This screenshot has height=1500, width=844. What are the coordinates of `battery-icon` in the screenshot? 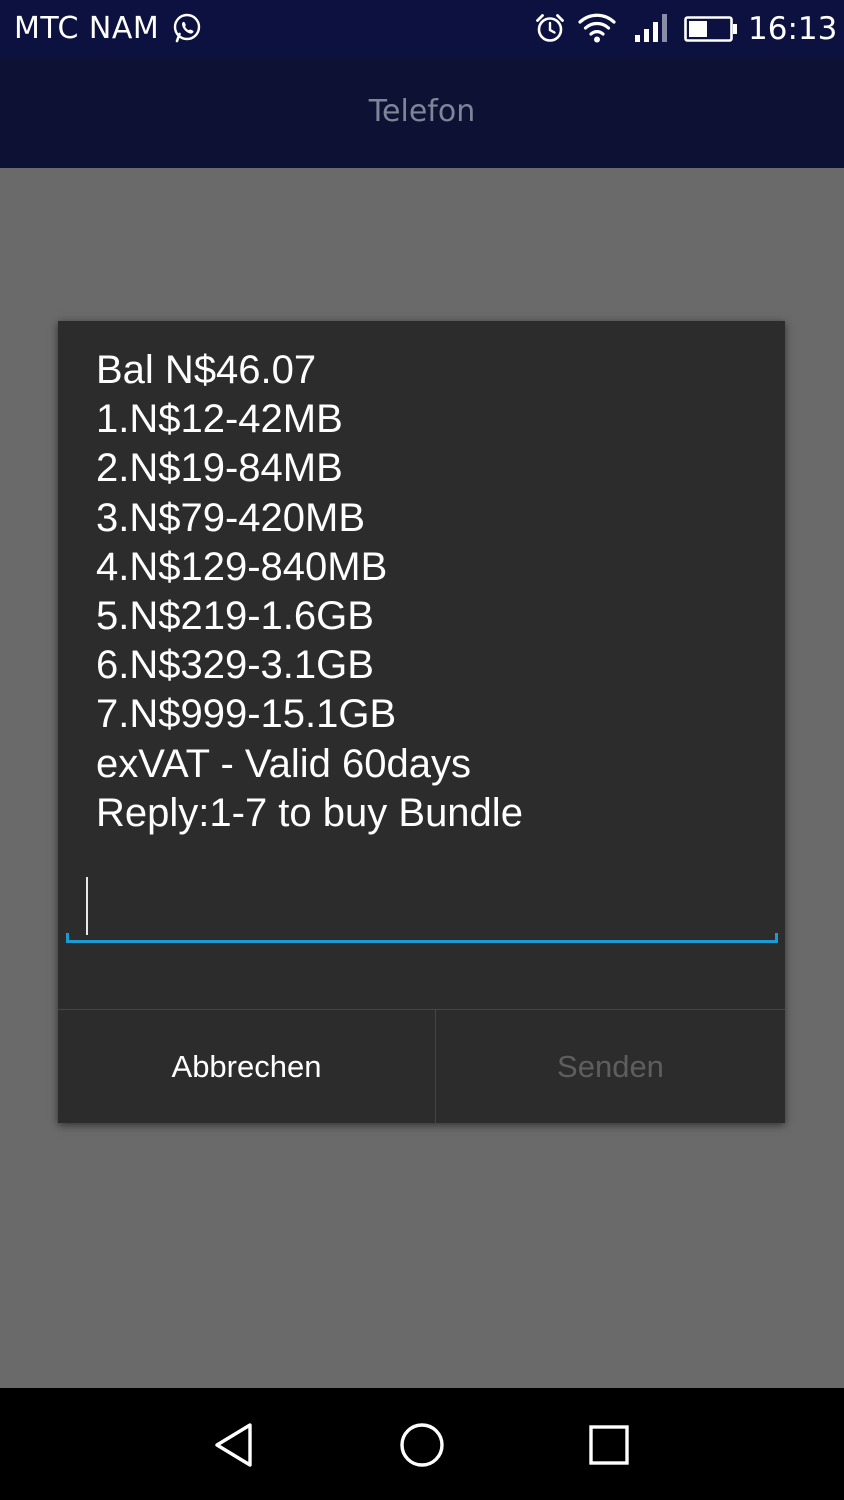 It's located at (710, 29).